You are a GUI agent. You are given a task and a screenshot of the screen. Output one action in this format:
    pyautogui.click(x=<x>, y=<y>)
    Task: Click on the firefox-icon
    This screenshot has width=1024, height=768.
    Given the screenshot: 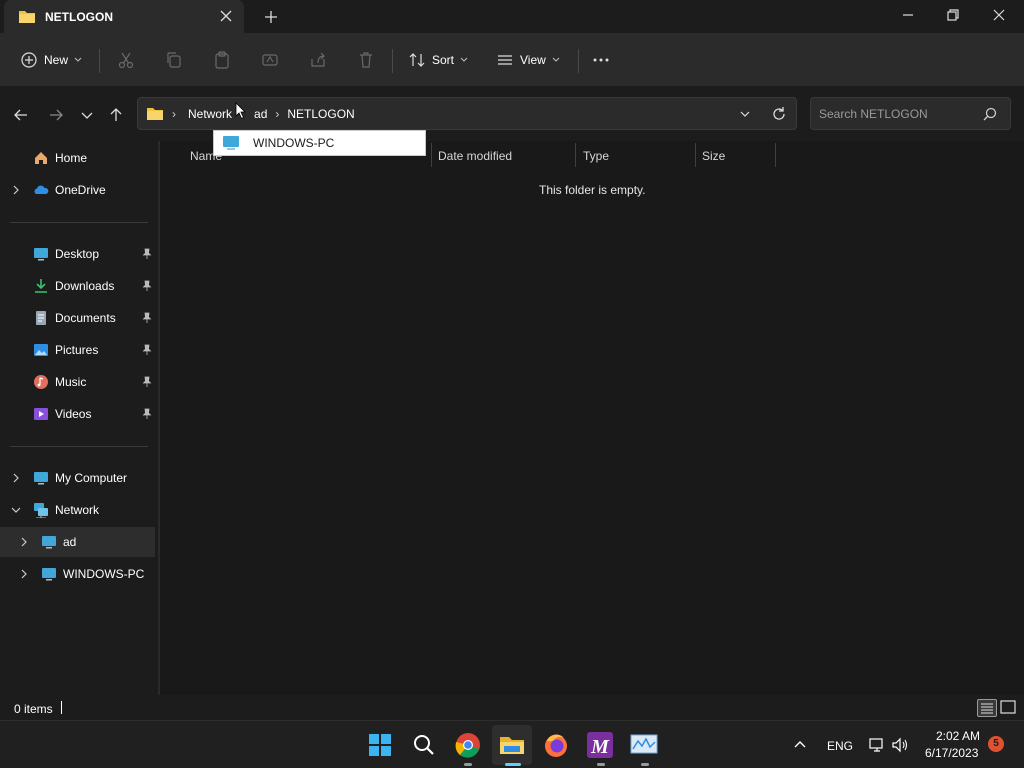 What is the action you would take?
    pyautogui.click(x=556, y=745)
    